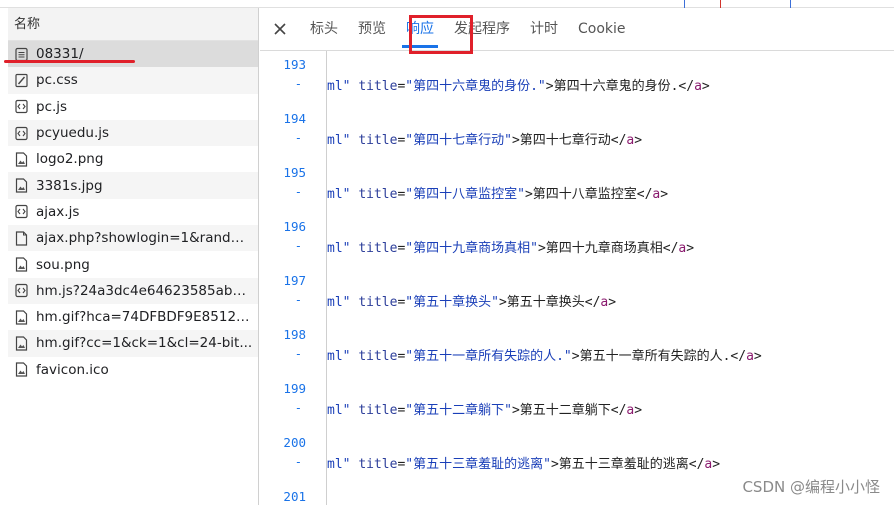  I want to click on red-annotation-underline, so click(69, 61).